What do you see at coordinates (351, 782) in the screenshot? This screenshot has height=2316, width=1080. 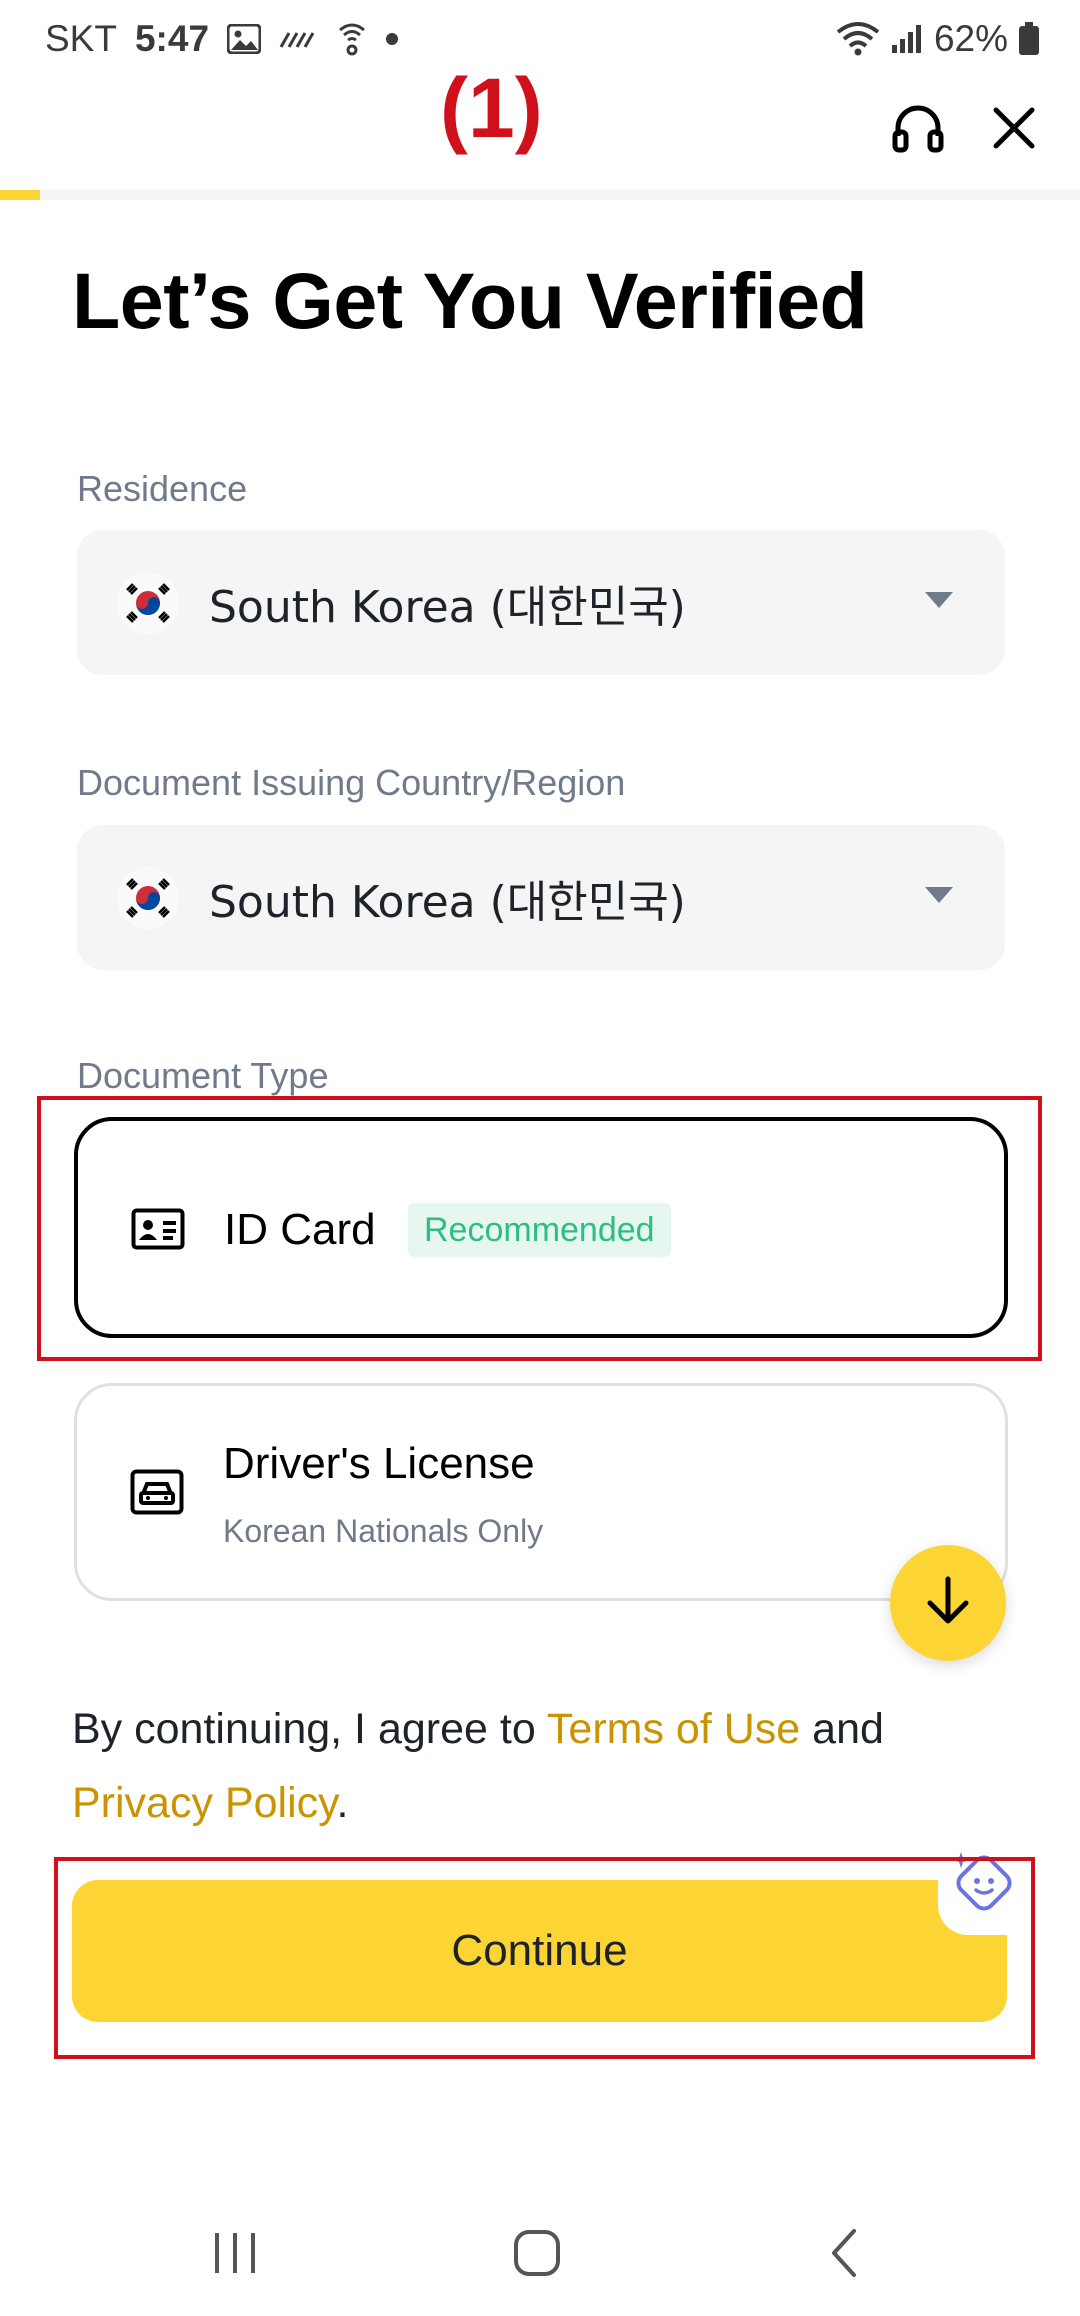 I see `issuing-country-label: Document Issuing Country/Region` at bounding box center [351, 782].